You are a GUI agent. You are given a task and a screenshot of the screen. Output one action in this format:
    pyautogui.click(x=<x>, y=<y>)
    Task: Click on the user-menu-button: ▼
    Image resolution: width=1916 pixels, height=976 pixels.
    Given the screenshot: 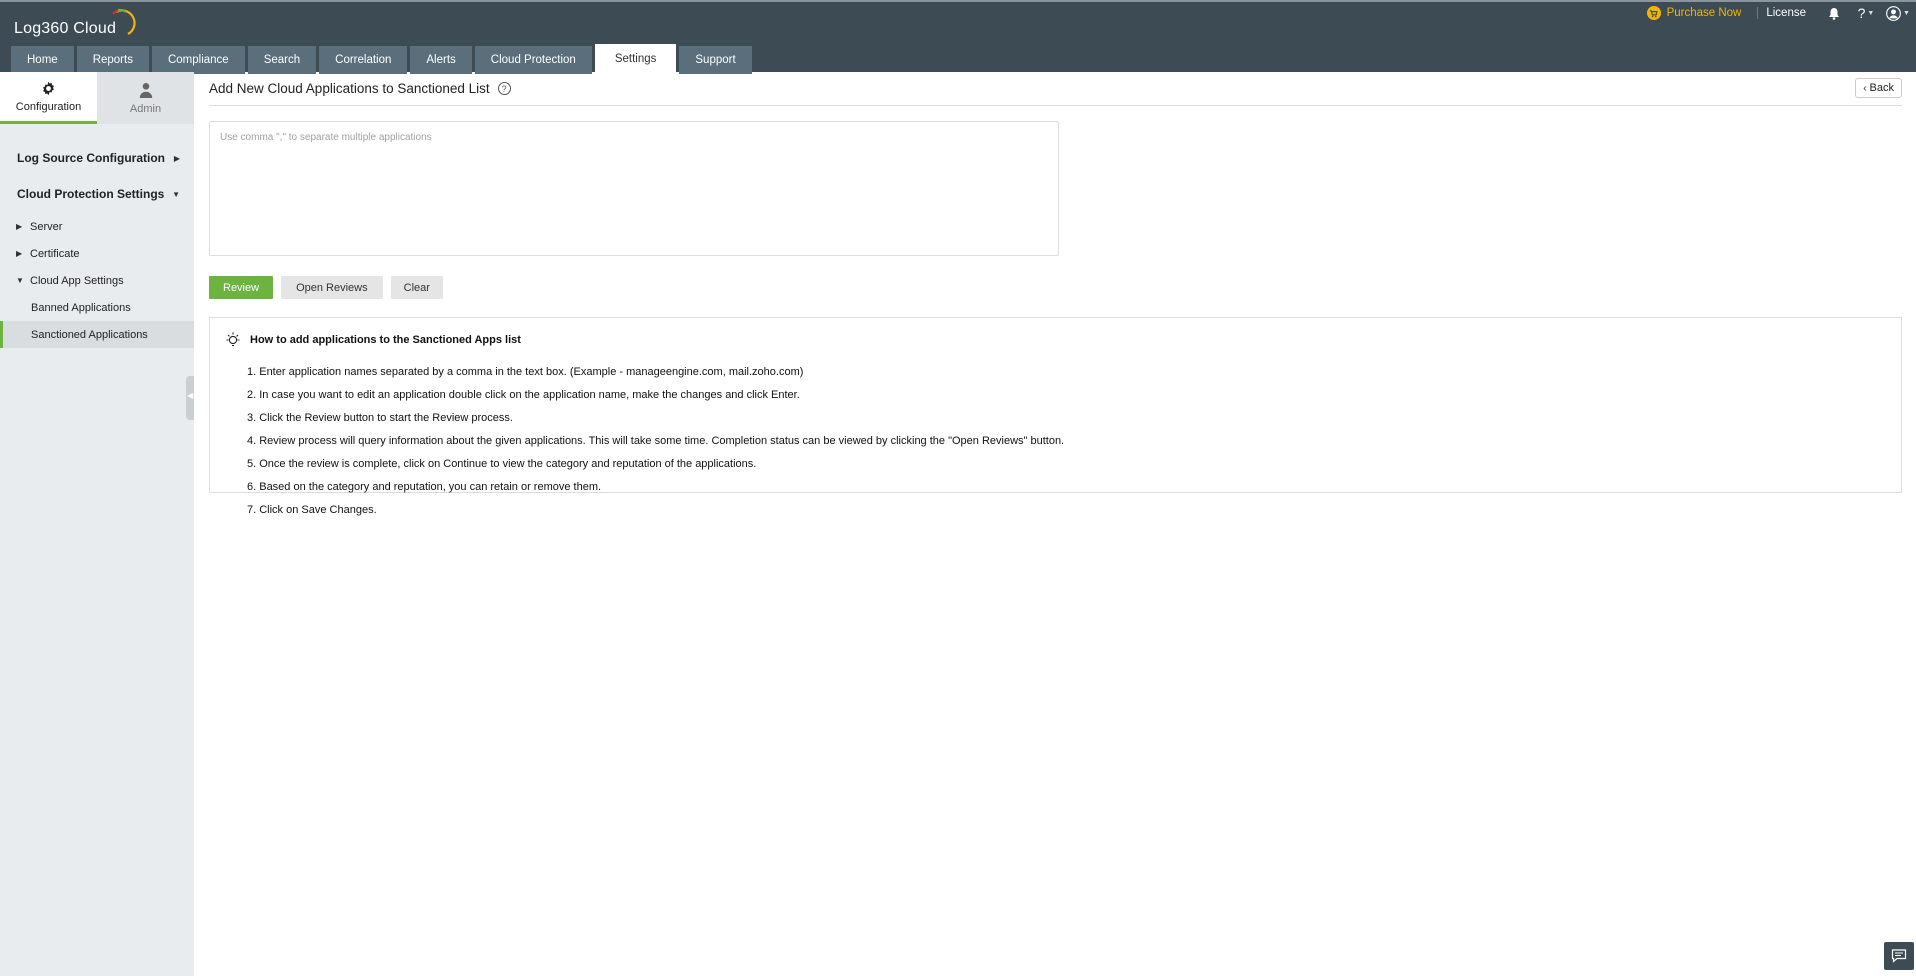 What is the action you would take?
    pyautogui.click(x=1898, y=13)
    